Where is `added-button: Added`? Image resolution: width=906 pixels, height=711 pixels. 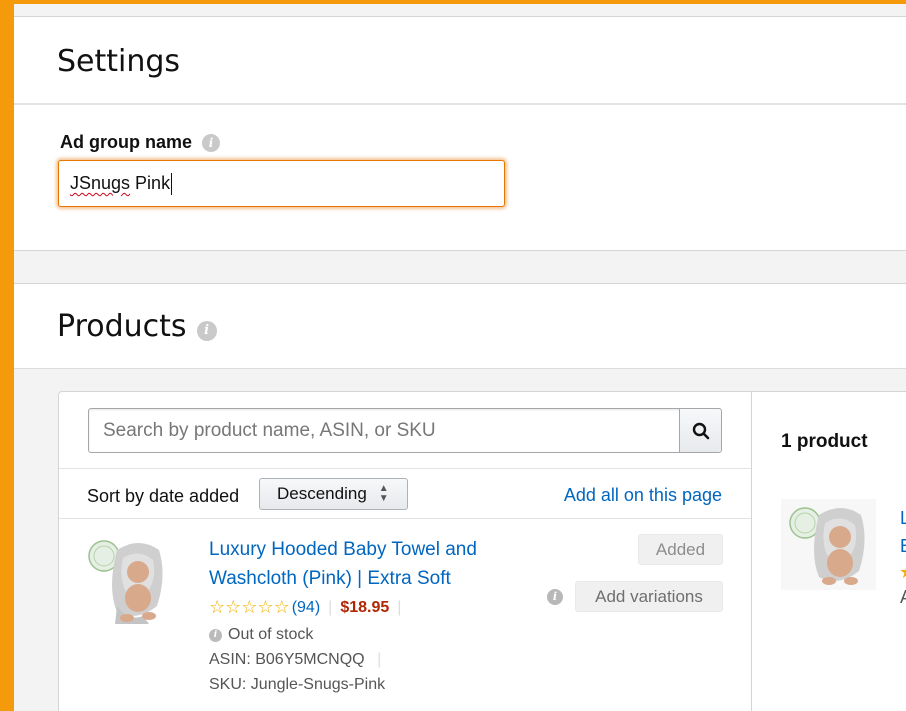
added-button: Added is located at coordinates (680, 549).